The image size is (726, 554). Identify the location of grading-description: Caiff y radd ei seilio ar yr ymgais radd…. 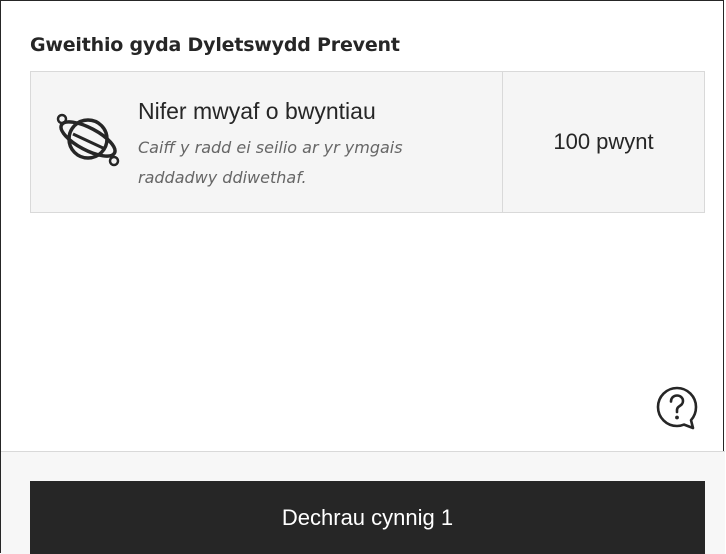
(270, 162).